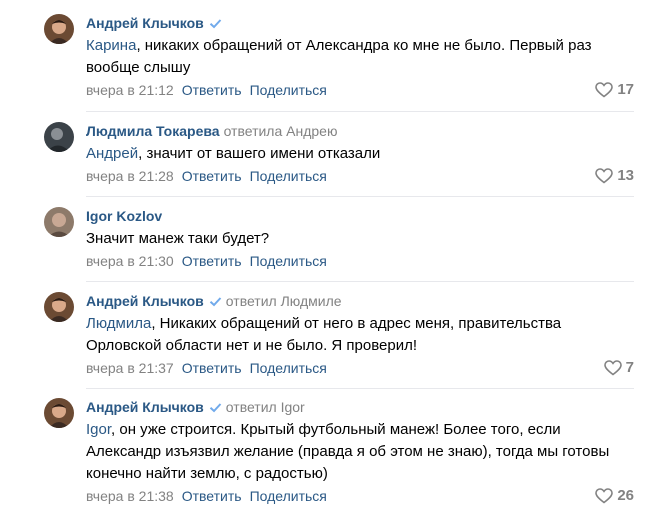 The image size is (650, 516). Describe the element at coordinates (130, 368) in the screenshot. I see `comment-time: вчера в 21:37` at that location.